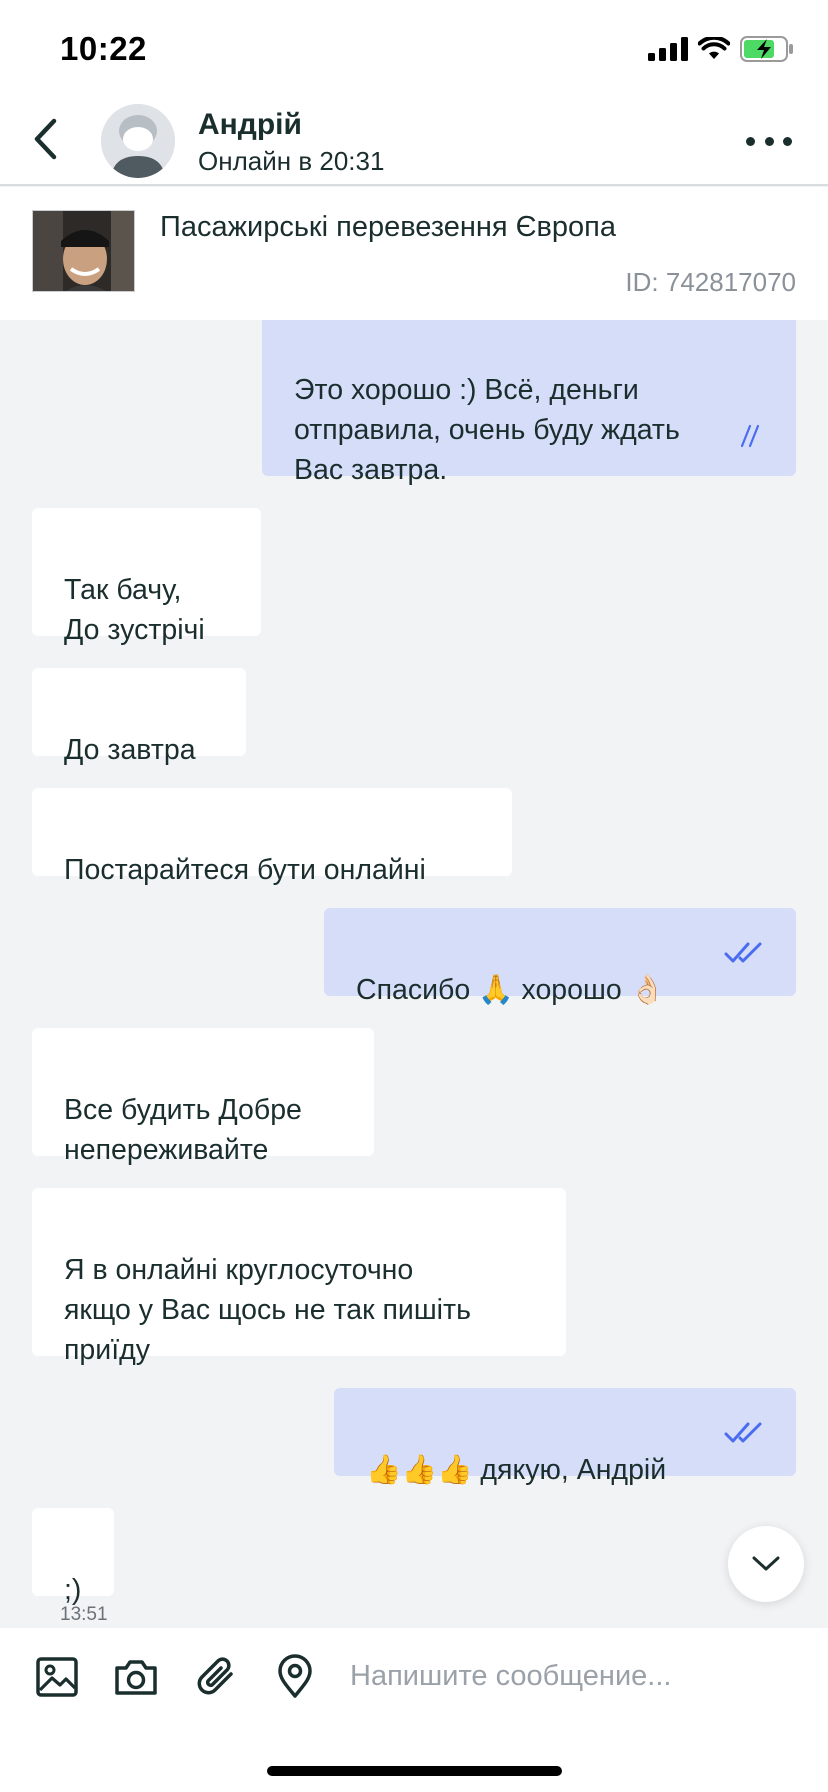 The width and height of the screenshot is (828, 1792). I want to click on listing-title: Пасажирські перевезення Європа, so click(388, 227).